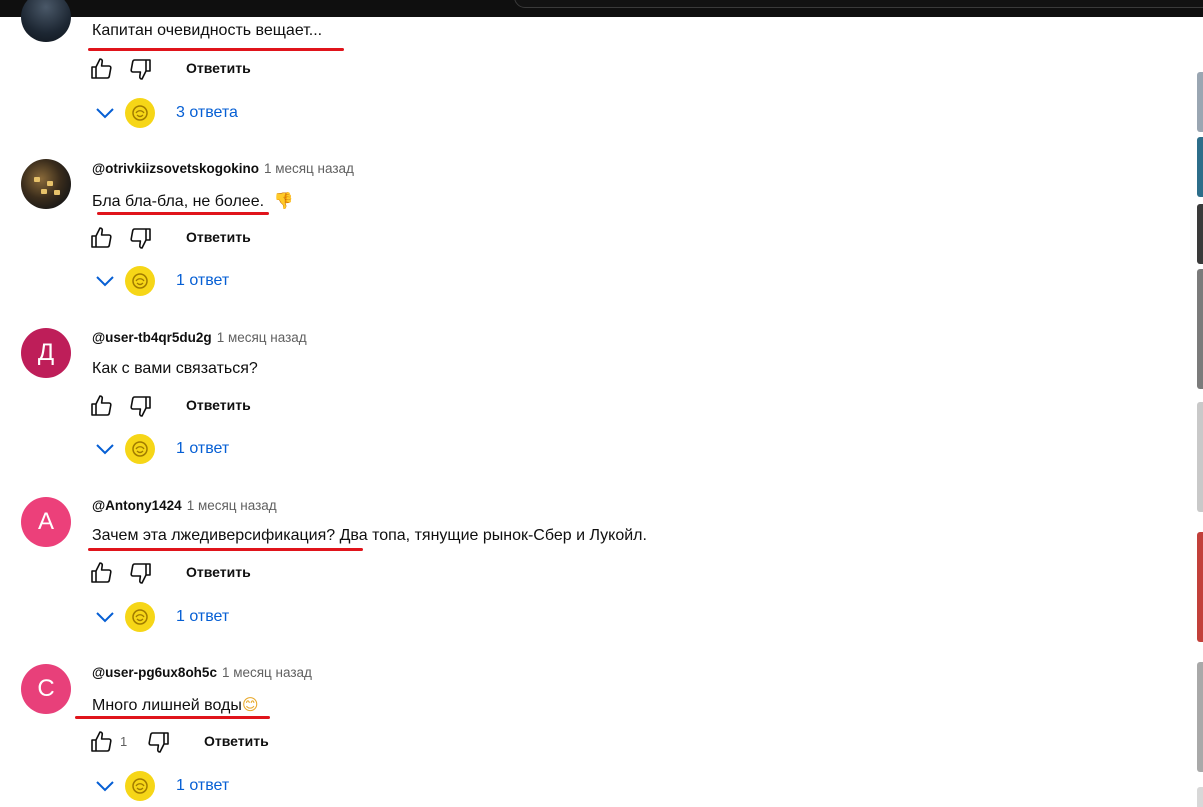 The width and height of the screenshot is (1203, 807). What do you see at coordinates (283, 200) in the screenshot?
I see `thumbs-down-emoji: 👎` at bounding box center [283, 200].